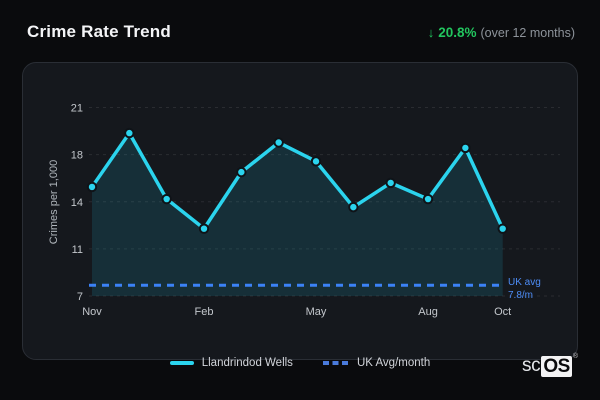 This screenshot has width=600, height=400. Describe the element at coordinates (92, 312) in the screenshot. I see `x-tick-label: Nov` at that location.